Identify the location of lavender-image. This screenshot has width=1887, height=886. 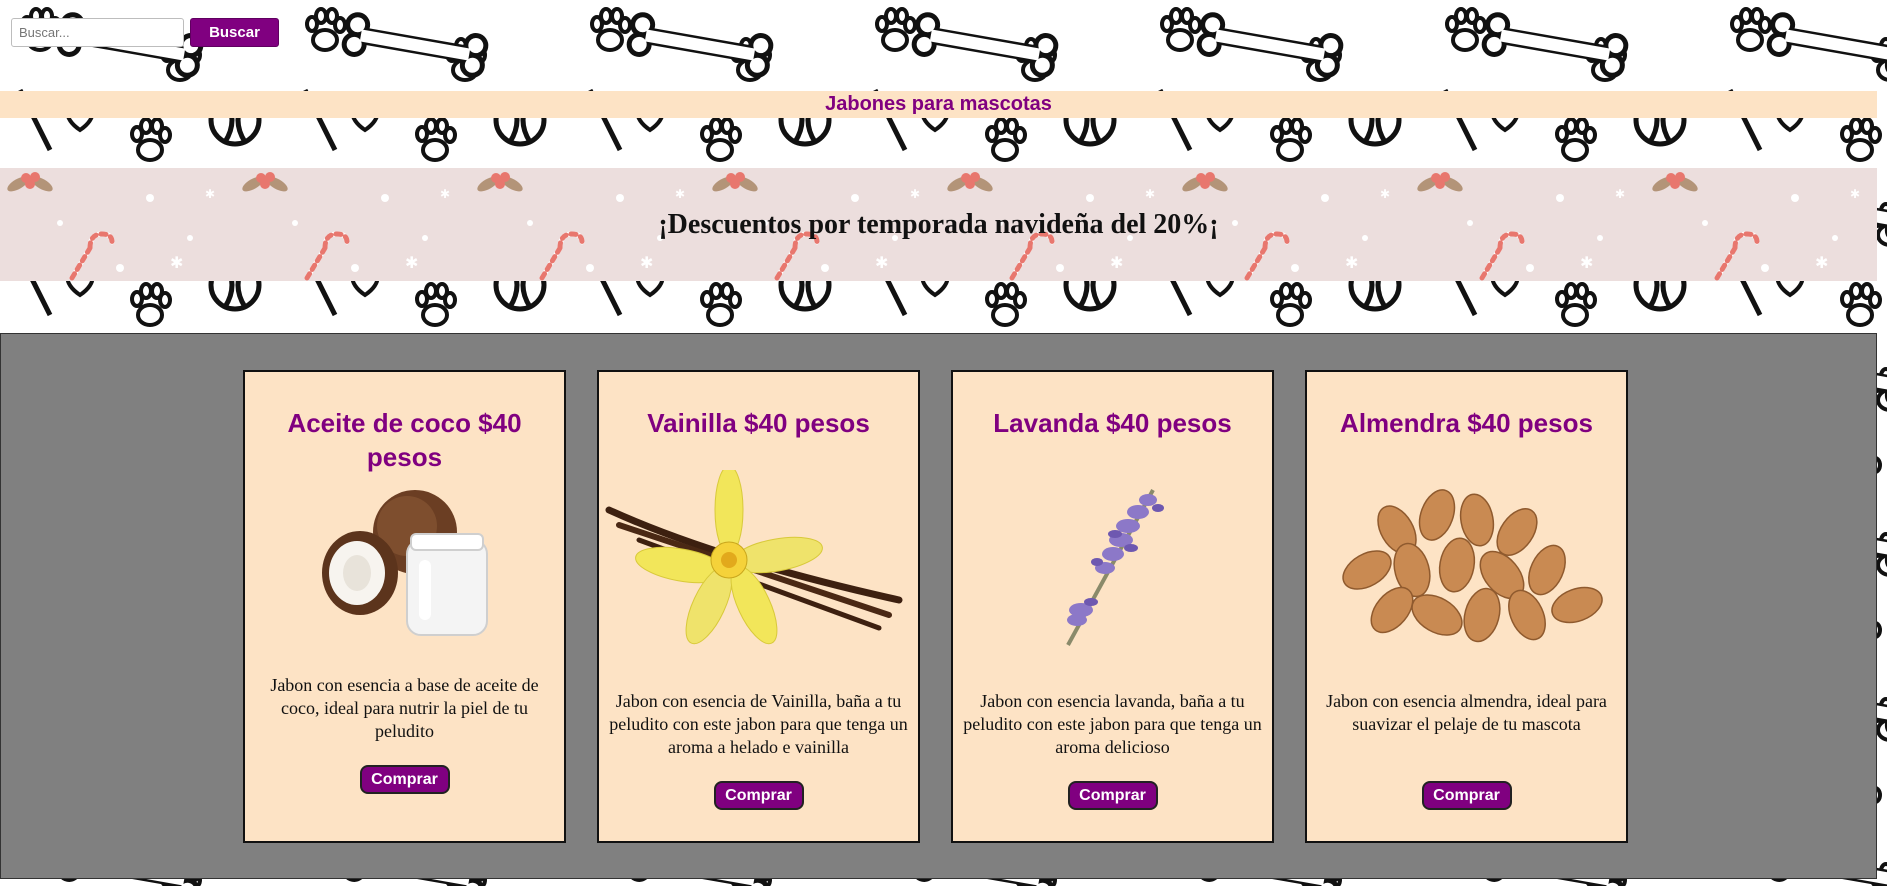
(1115, 567).